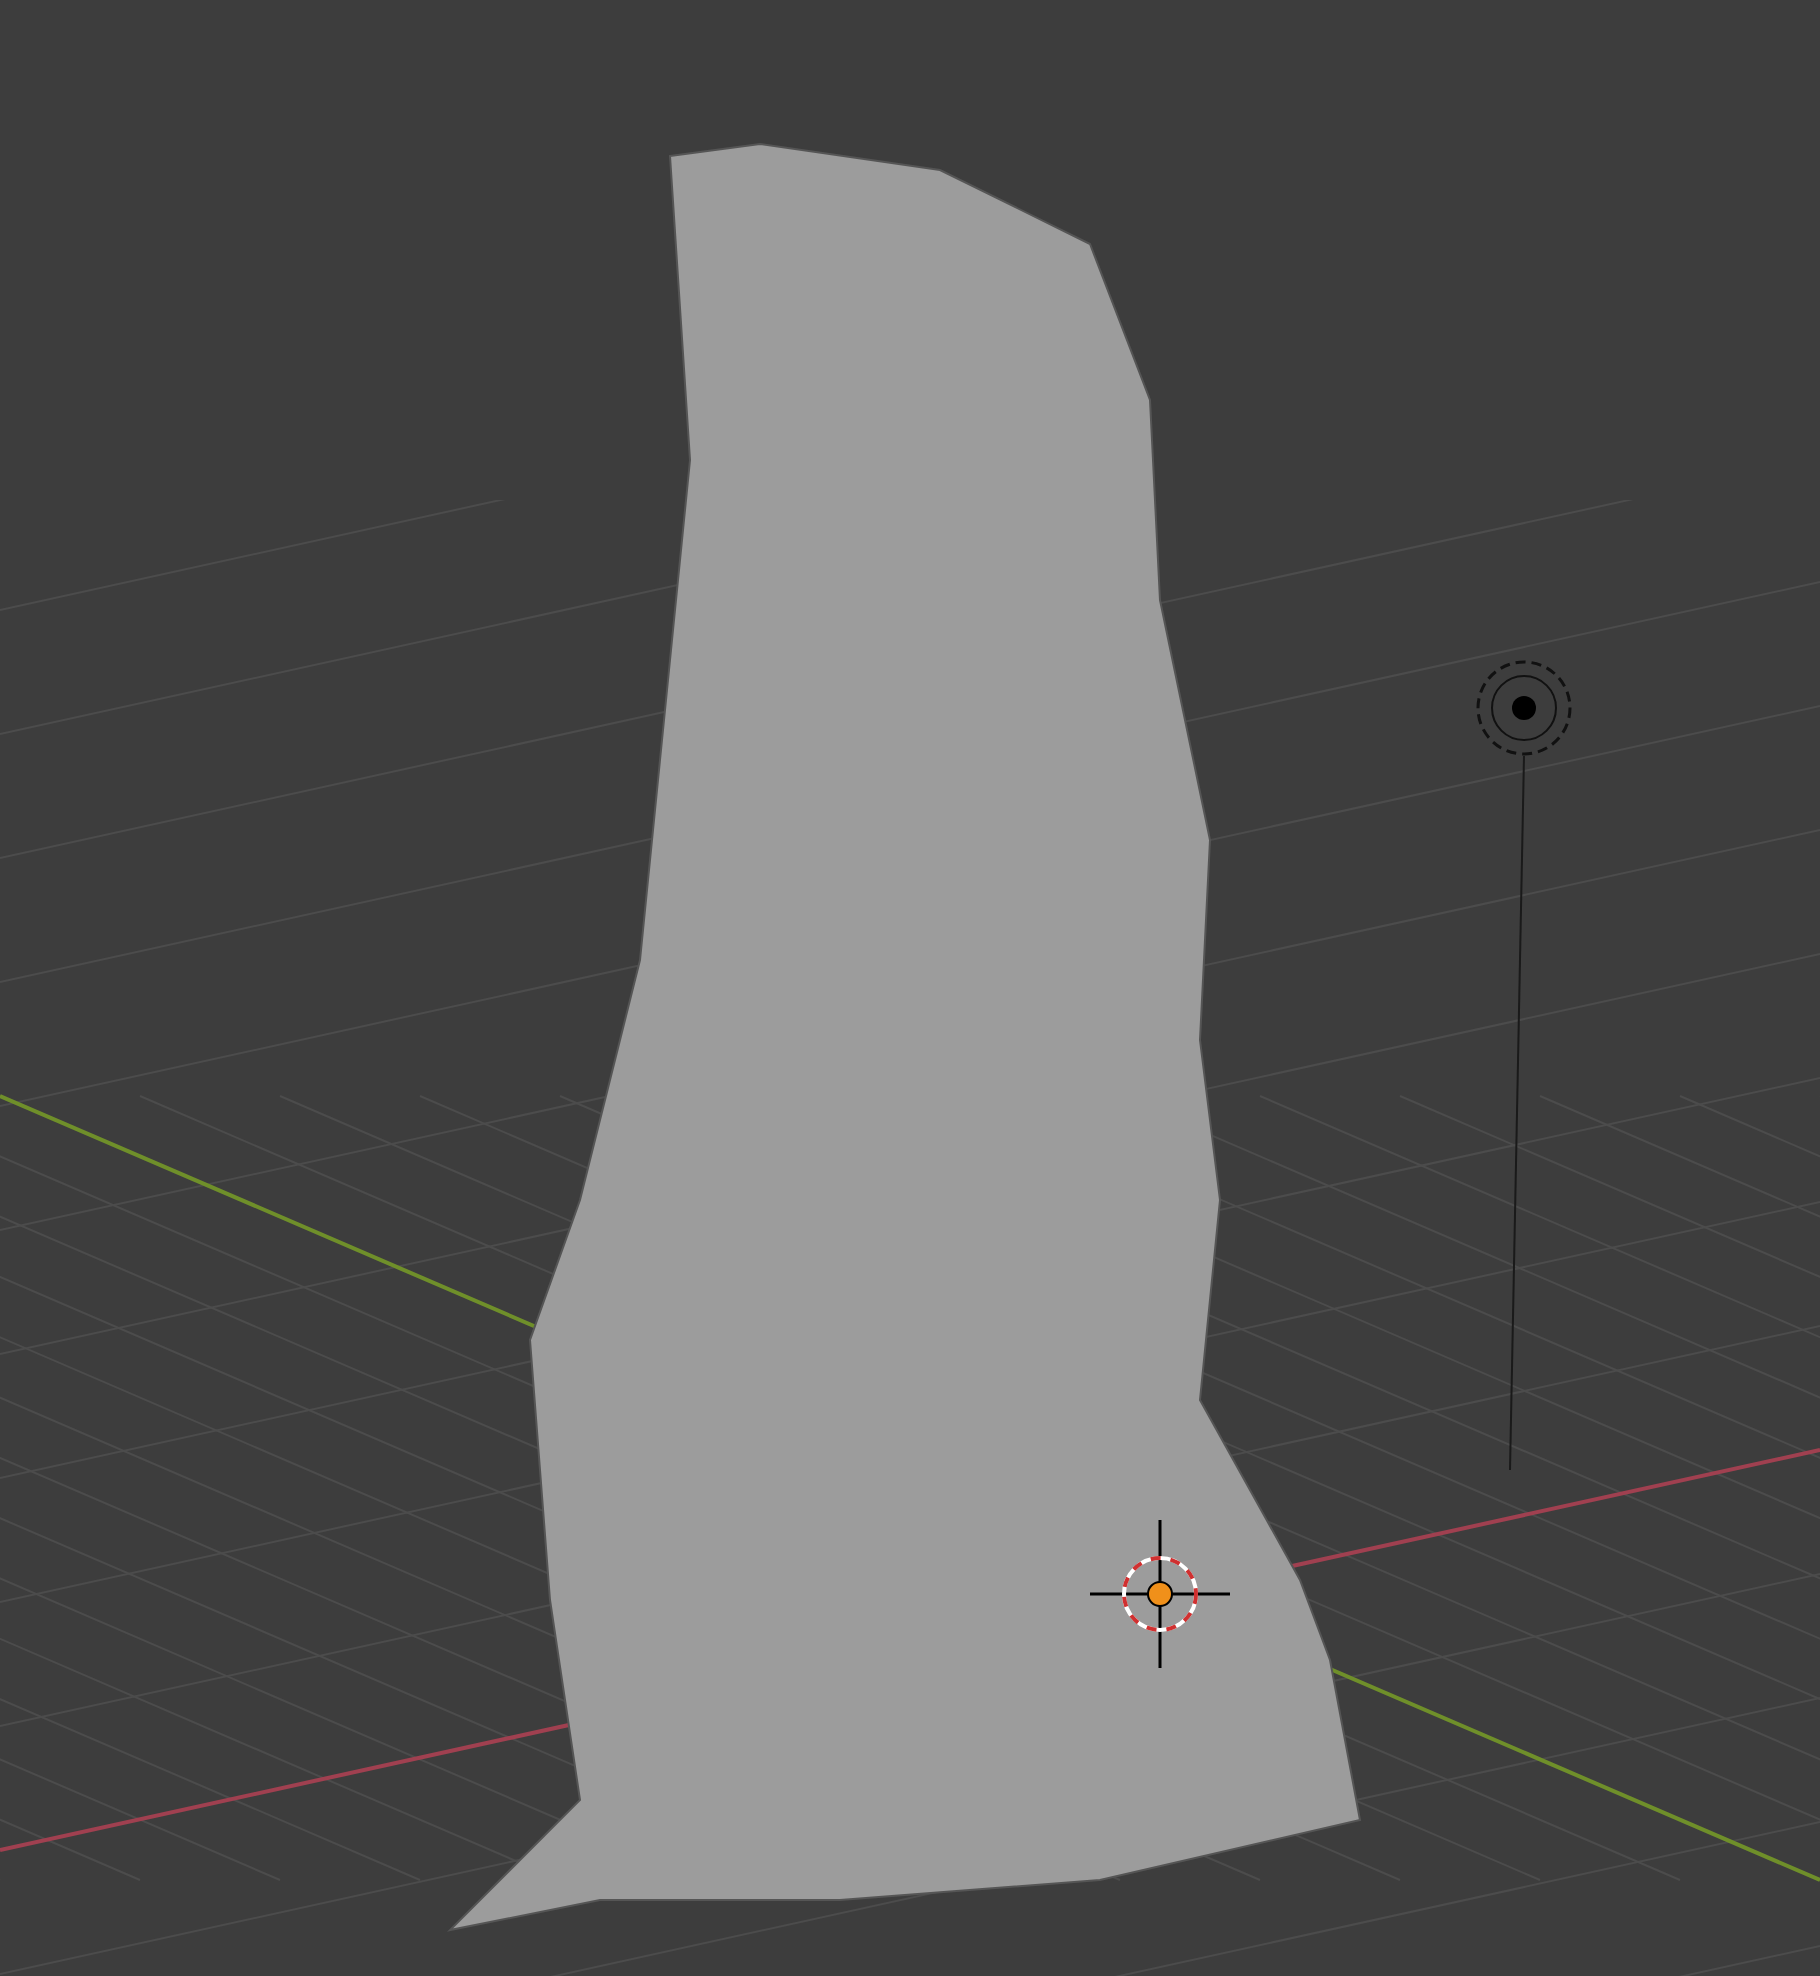 This screenshot has height=1976, width=1820. Describe the element at coordinates (1160, 1594) in the screenshot. I see `crosshair-cursor-icon` at that location.